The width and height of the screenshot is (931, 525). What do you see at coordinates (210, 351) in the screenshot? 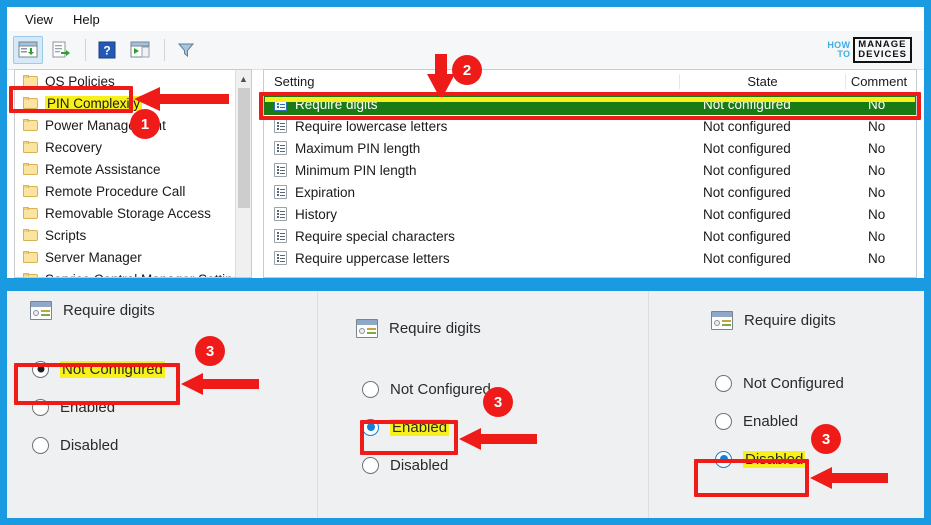
I see `annotation-badge-3a: 3` at bounding box center [210, 351].